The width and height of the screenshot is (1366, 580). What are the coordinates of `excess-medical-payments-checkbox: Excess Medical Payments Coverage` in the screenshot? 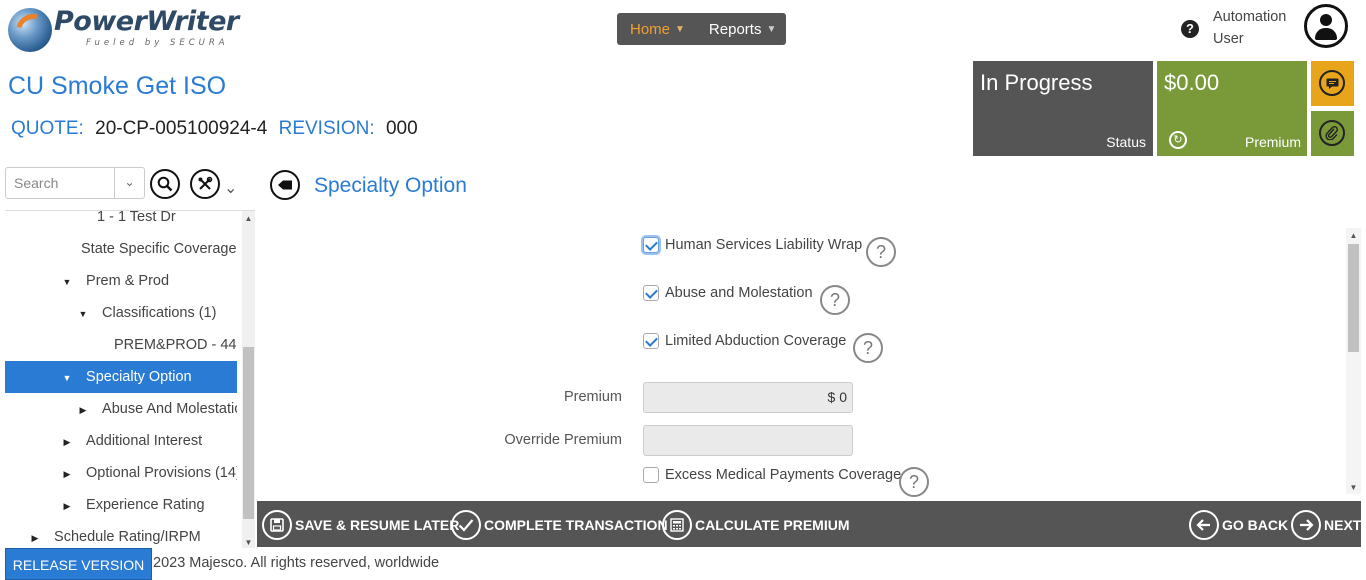 It's located at (772, 475).